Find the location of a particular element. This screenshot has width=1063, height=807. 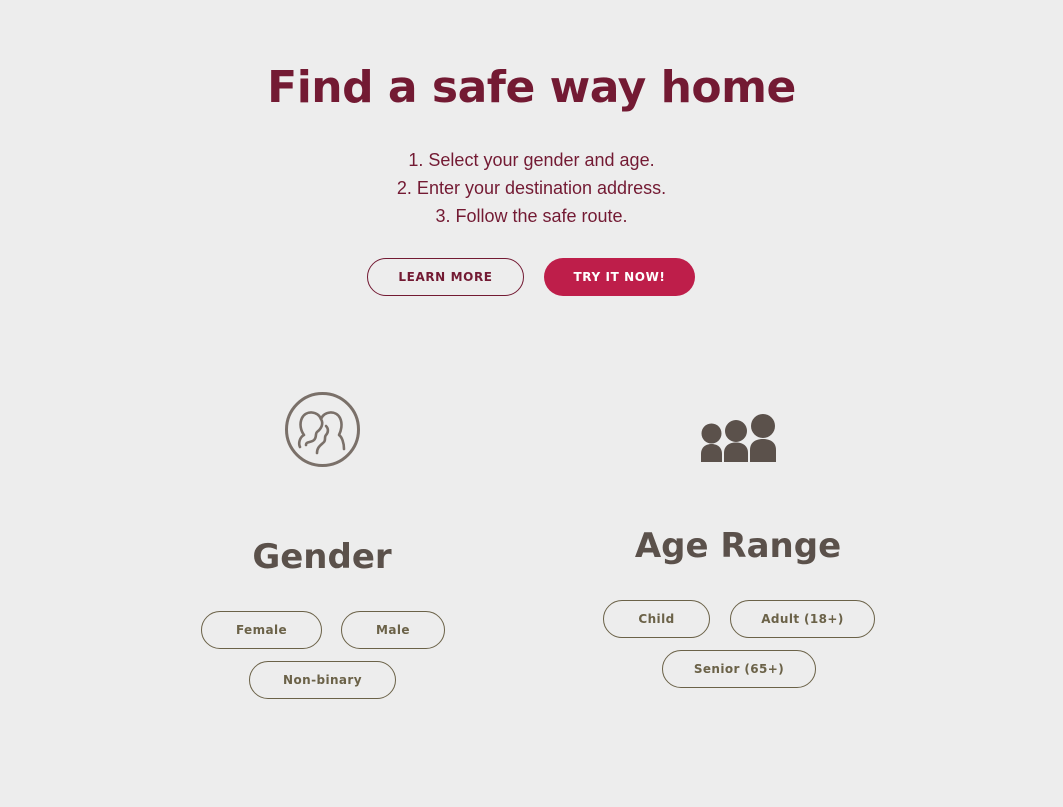

age-option-adult: Adult (18+) is located at coordinates (802, 619).